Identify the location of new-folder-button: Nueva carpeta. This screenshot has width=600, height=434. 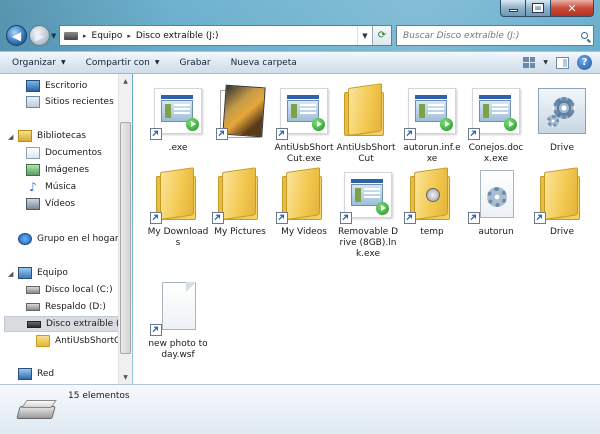
(264, 63).